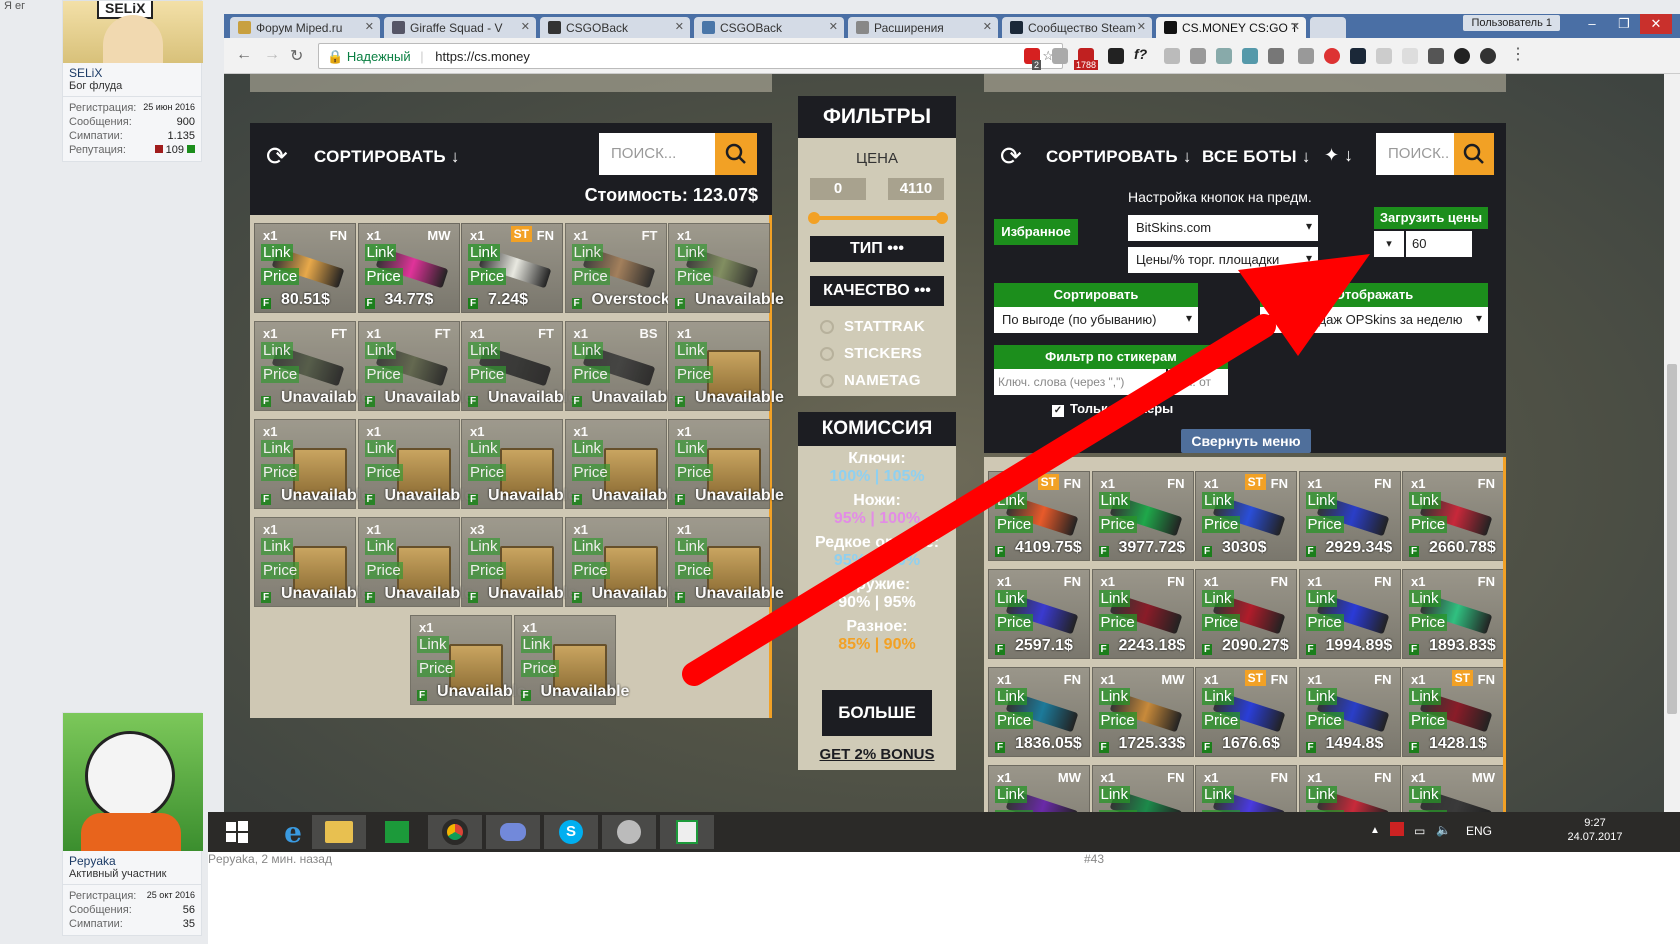  What do you see at coordinates (1443, 830) in the screenshot?
I see `volume-icon: 🔈` at bounding box center [1443, 830].